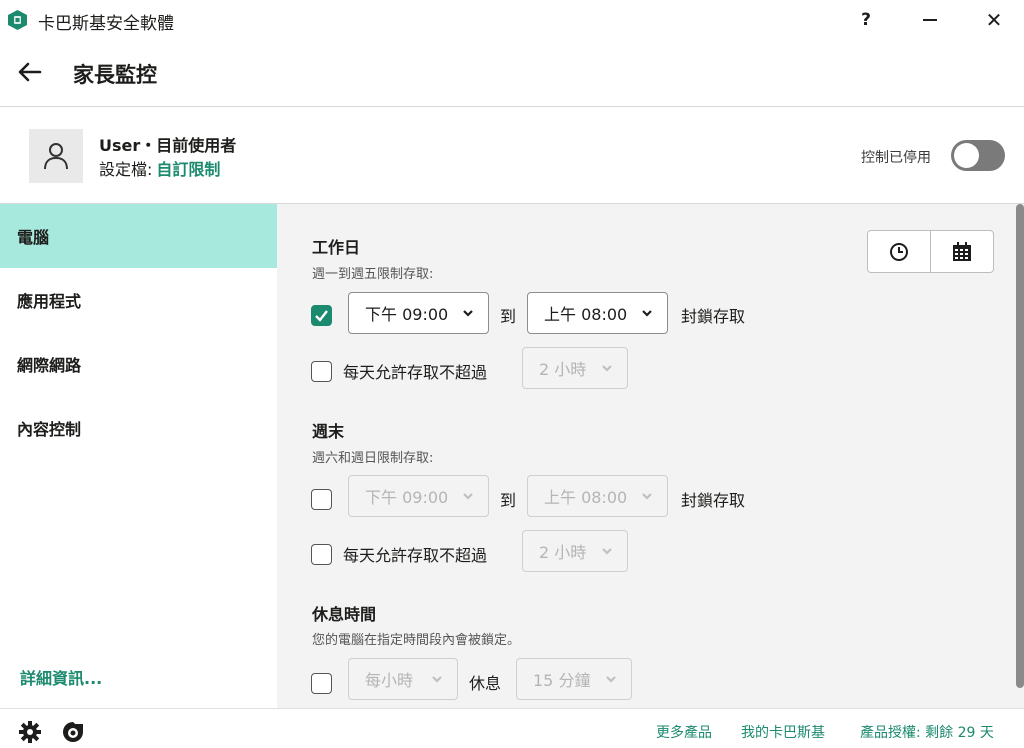  What do you see at coordinates (389, 680) in the screenshot?
I see `breaks-interval-value: 每小時` at bounding box center [389, 680].